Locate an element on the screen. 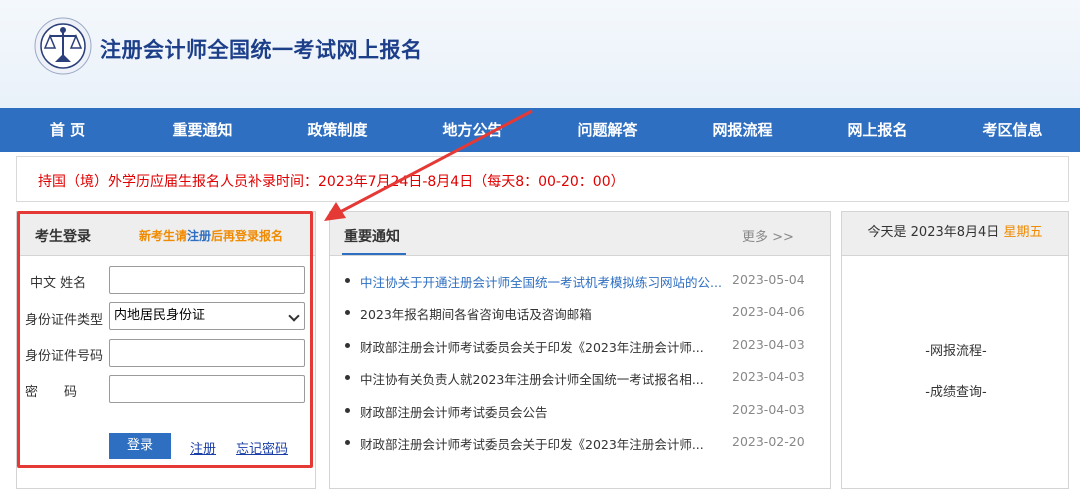 The width and height of the screenshot is (1080, 498). nav-online-registration: 网上报名 is located at coordinates (877, 130).